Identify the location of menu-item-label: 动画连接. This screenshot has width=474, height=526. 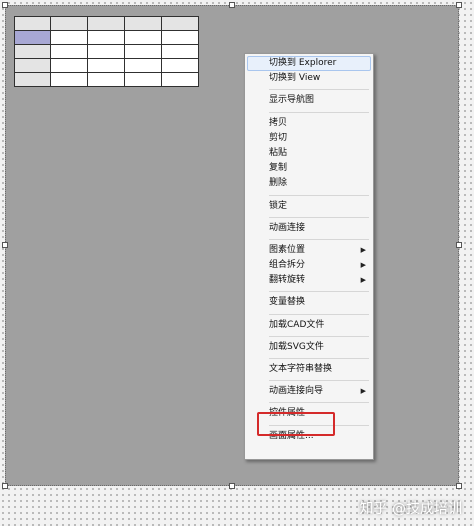
(287, 227).